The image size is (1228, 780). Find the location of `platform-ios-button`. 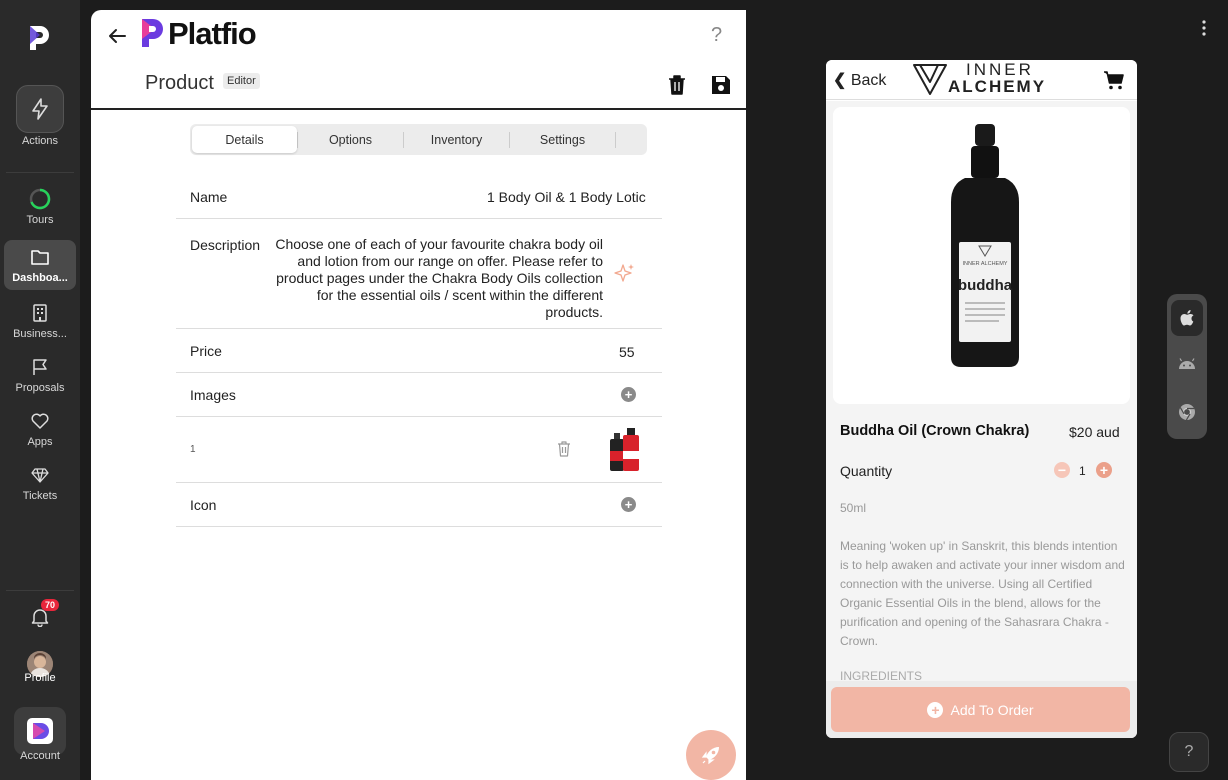

platform-ios-button is located at coordinates (1187, 318).